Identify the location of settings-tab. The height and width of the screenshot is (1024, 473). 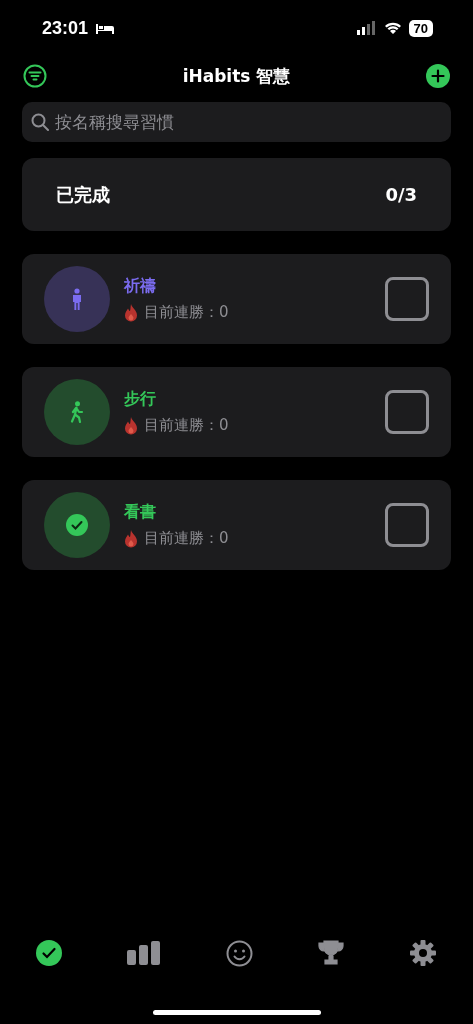
(423, 953).